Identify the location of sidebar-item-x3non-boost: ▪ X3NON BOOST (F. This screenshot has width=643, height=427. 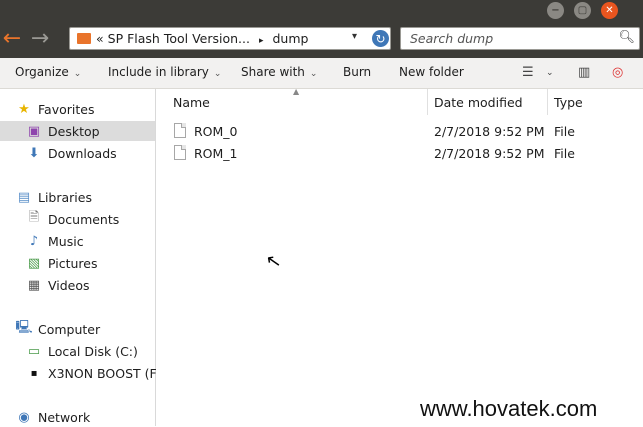
(91, 373).